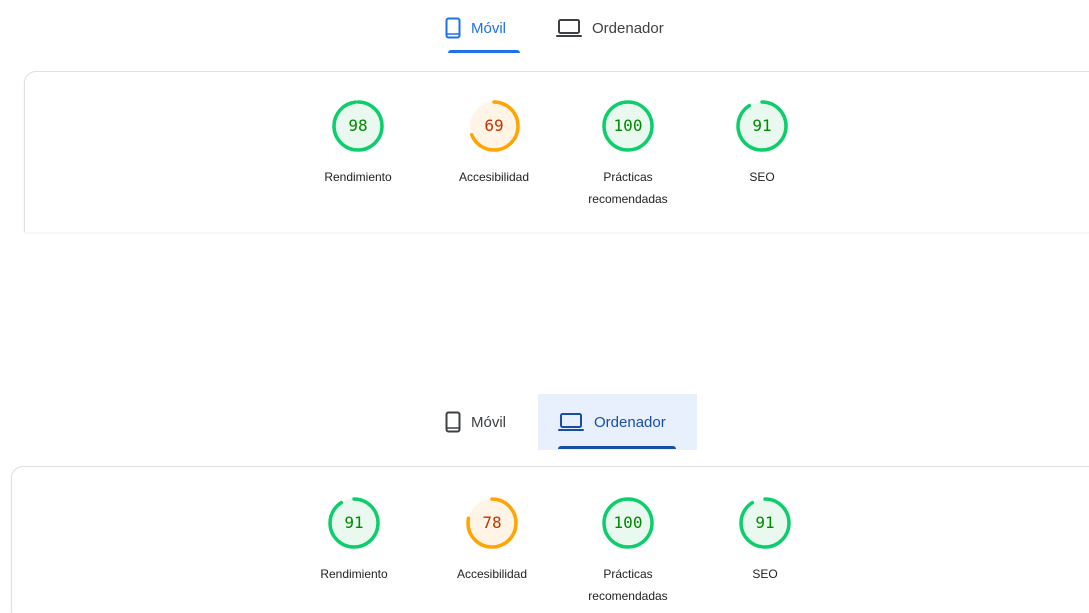 The width and height of the screenshot is (1089, 613). I want to click on score-value: 78, so click(492, 522).